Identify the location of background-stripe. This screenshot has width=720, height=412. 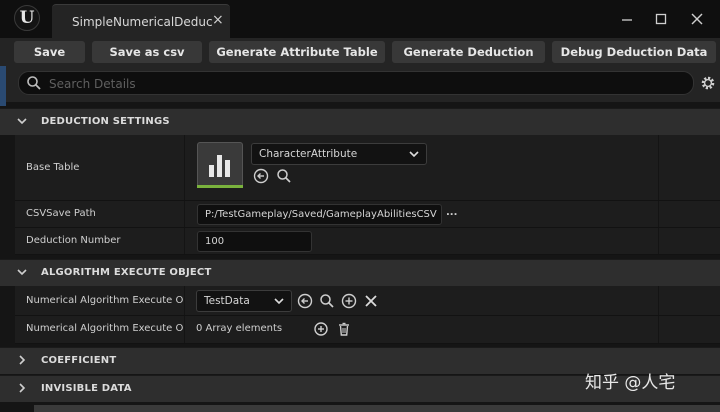
(3, 86).